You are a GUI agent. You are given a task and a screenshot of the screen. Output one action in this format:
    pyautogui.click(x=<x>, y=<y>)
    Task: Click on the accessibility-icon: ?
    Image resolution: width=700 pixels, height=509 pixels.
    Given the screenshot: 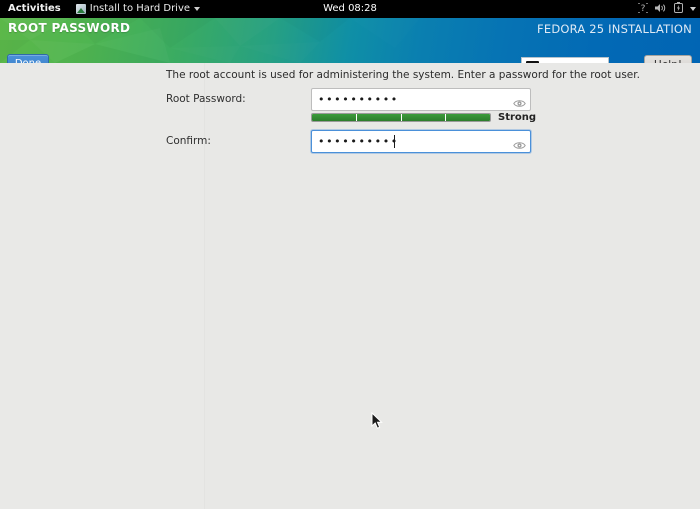 What is the action you would take?
    pyautogui.click(x=643, y=9)
    